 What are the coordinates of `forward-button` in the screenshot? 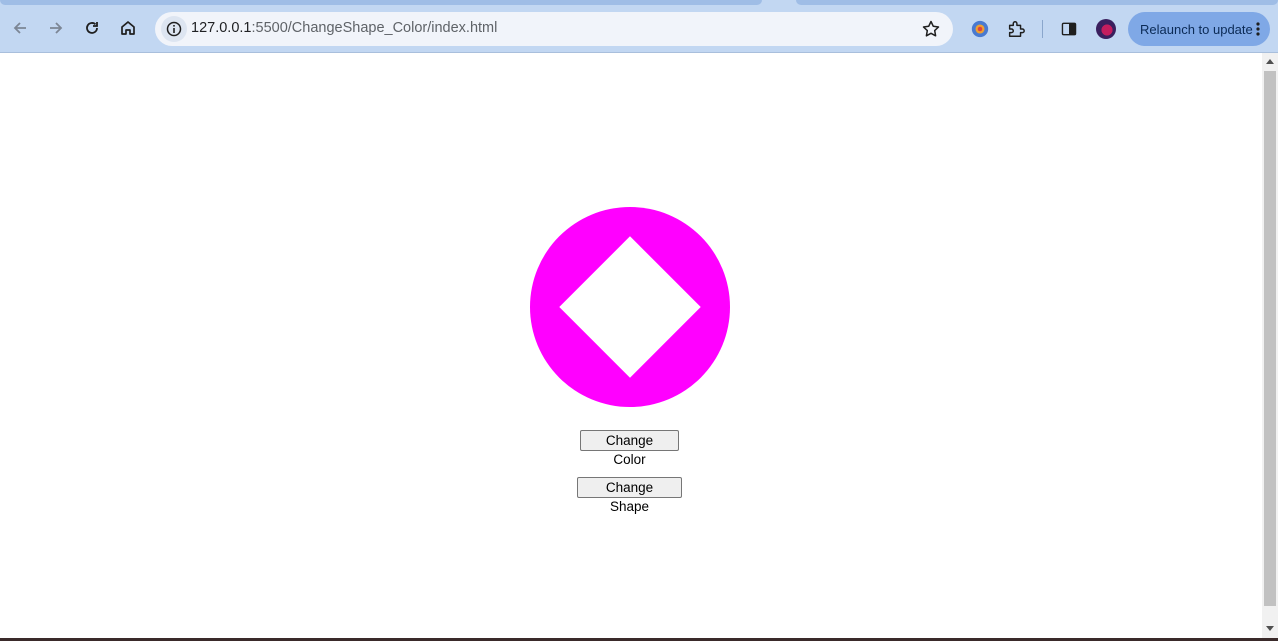 It's located at (56, 28).